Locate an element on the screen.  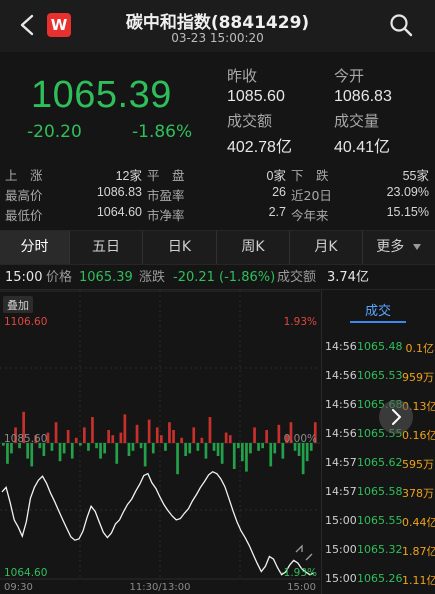
trade-volume: 1.87亿 is located at coordinates (418, 551).